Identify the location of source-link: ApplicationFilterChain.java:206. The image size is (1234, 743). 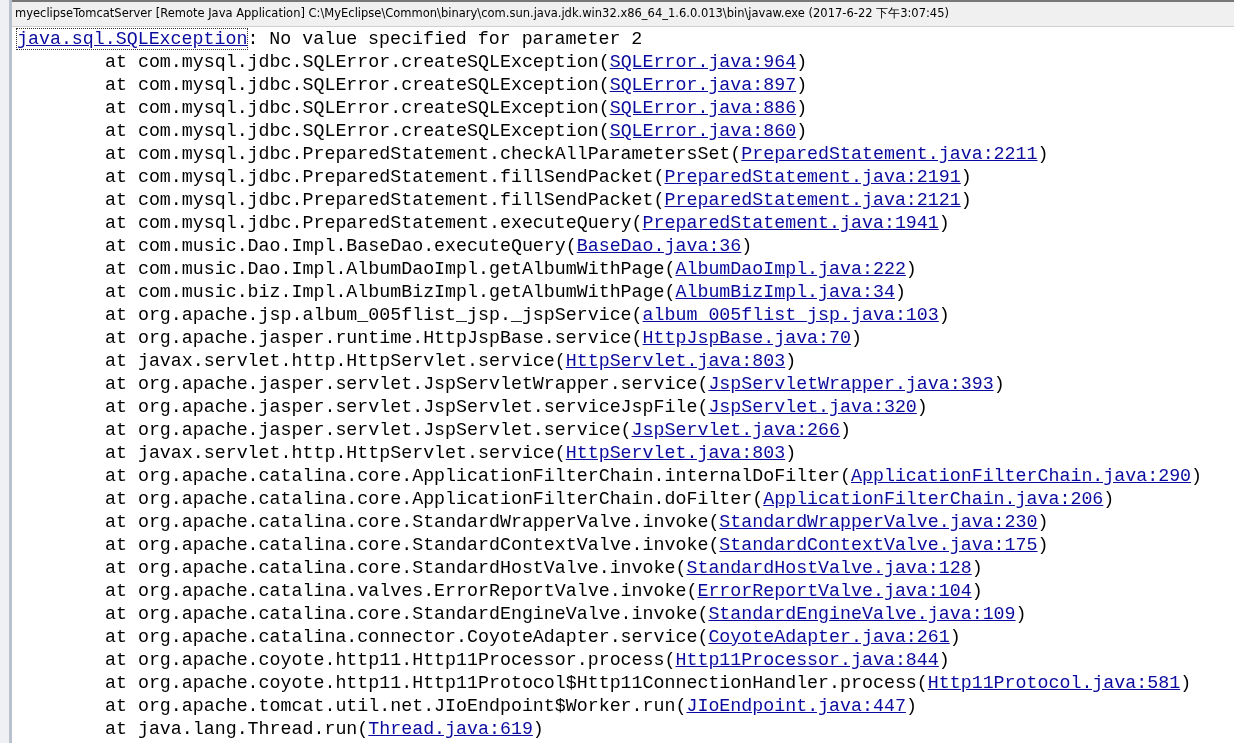
(933, 499).